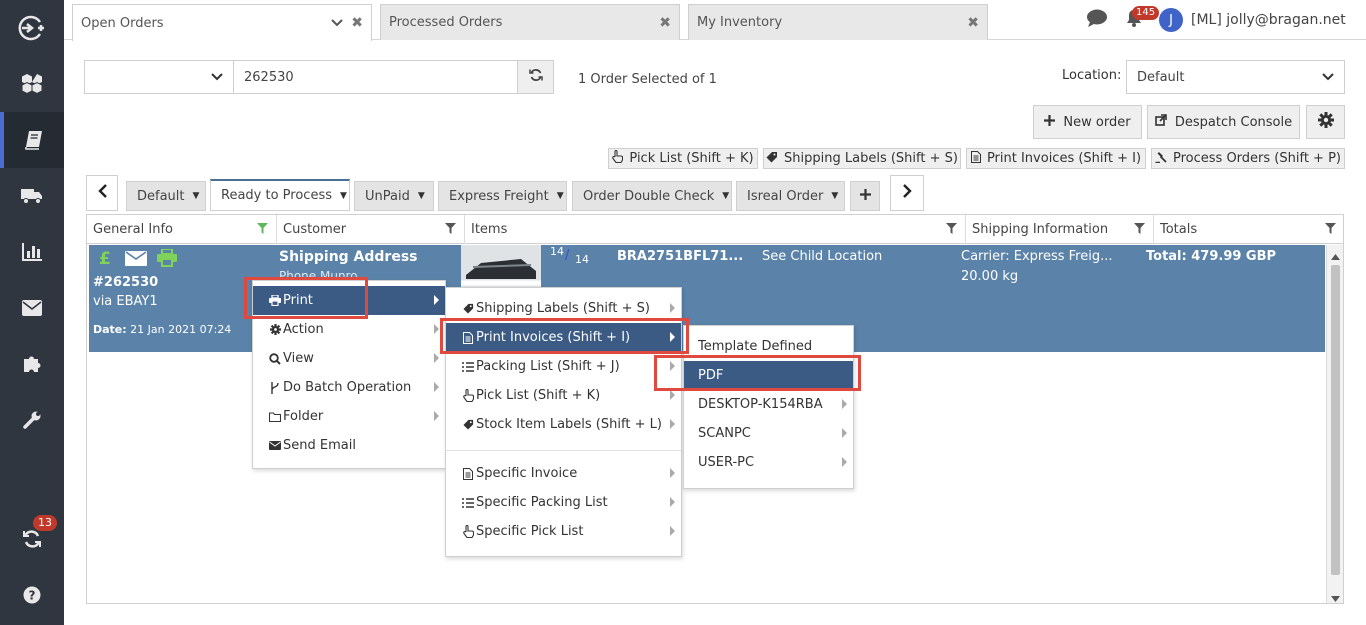  What do you see at coordinates (167, 259) in the screenshot?
I see `printer-icon` at bounding box center [167, 259].